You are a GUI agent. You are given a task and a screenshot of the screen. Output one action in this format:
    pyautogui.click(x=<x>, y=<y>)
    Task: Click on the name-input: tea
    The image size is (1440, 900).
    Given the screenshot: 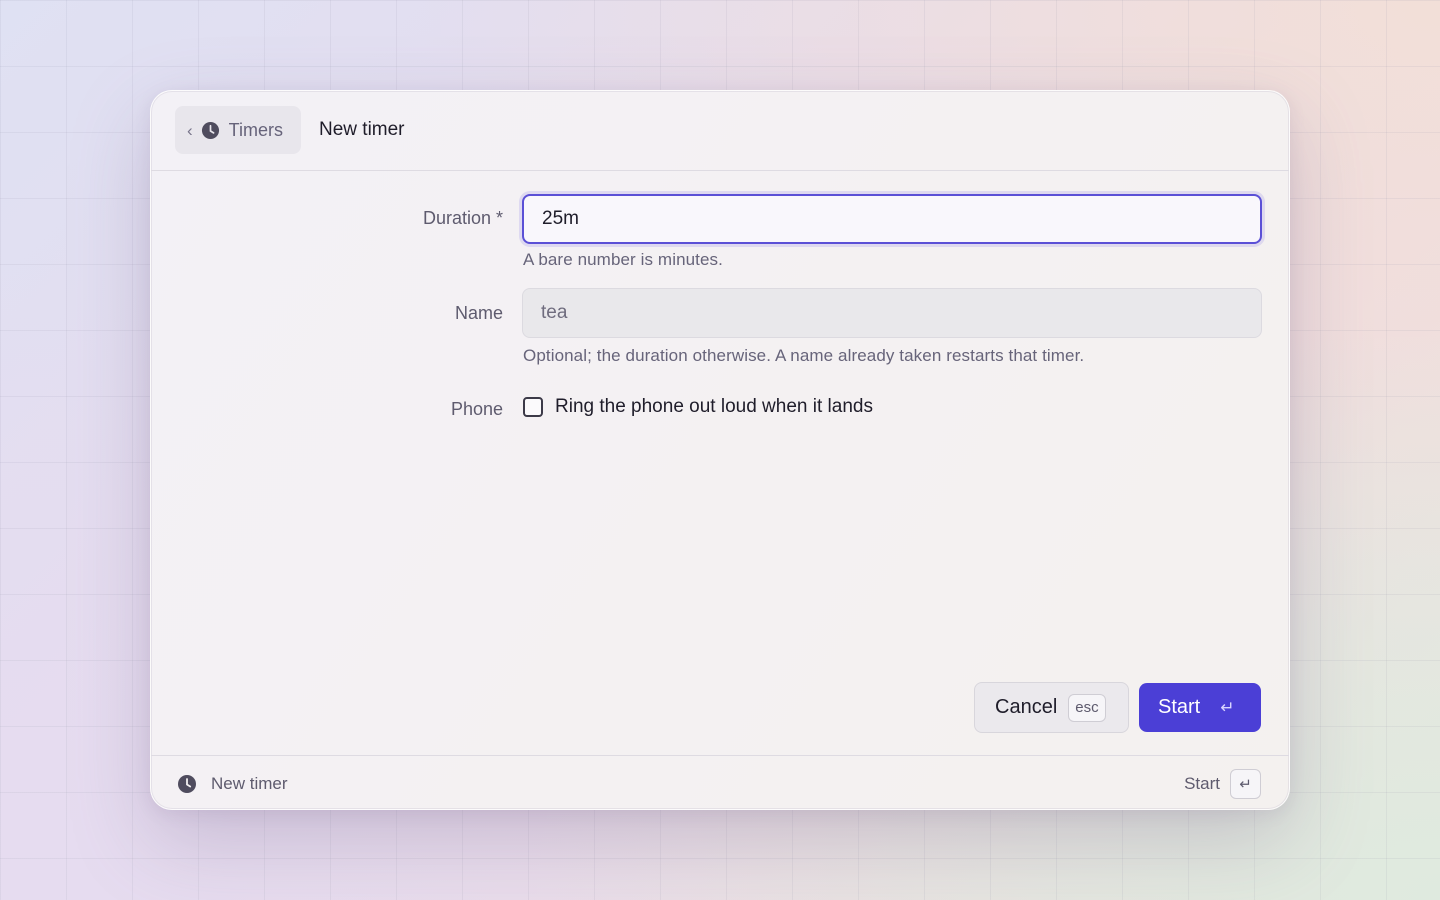 What is the action you would take?
    pyautogui.click(x=892, y=313)
    